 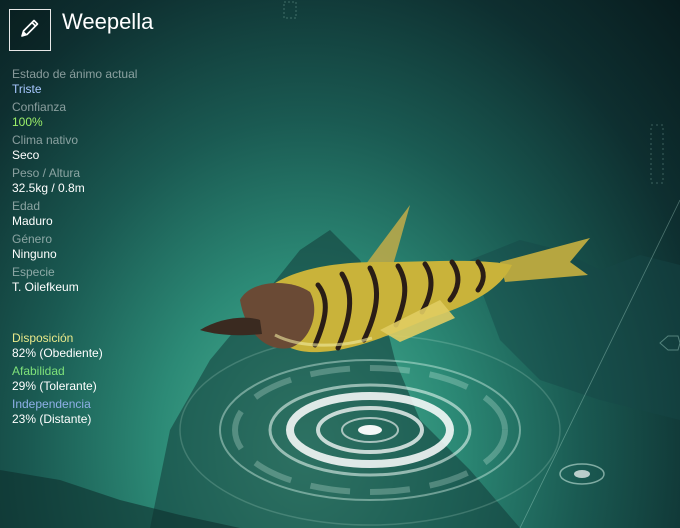 What do you see at coordinates (27, 122) in the screenshot?
I see `stat-value: 100%` at bounding box center [27, 122].